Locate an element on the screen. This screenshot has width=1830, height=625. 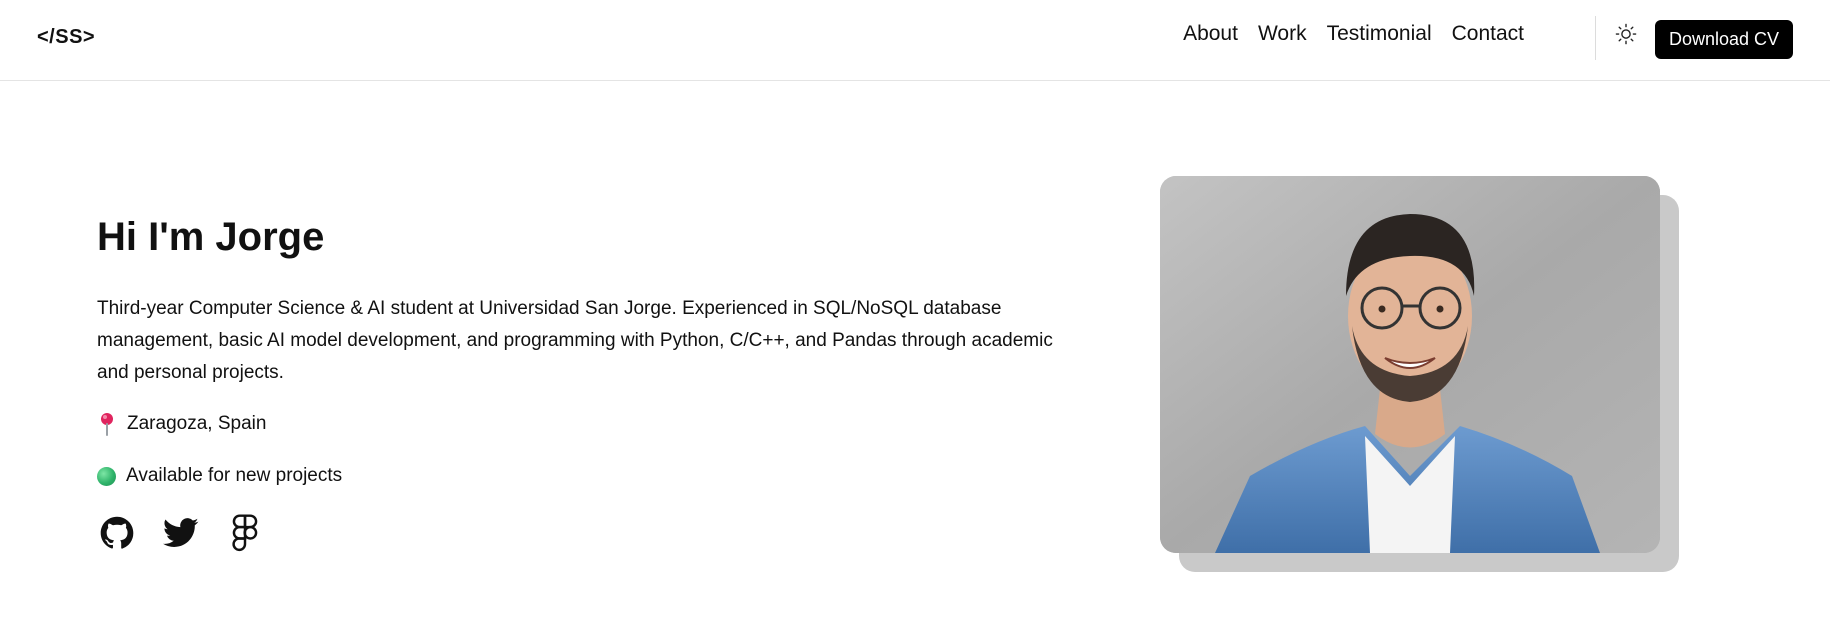
theme-toggle-button is located at coordinates (1626, 34).